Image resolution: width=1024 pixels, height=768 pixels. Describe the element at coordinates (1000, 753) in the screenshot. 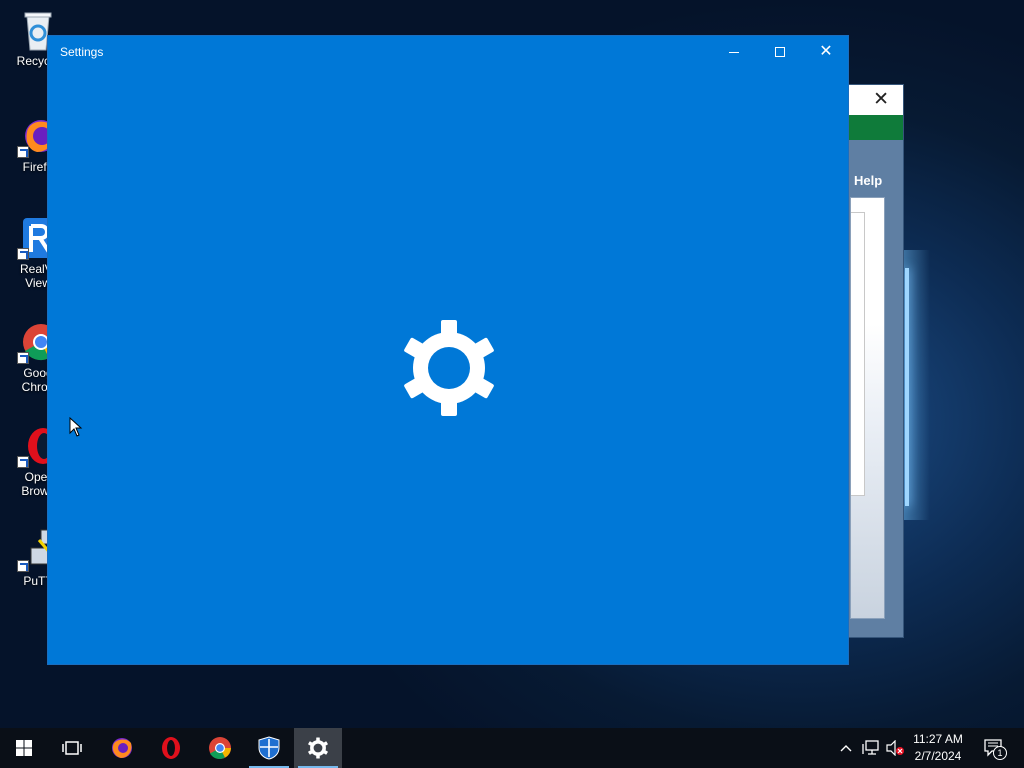

I see `notification-count-badge: 1` at that location.